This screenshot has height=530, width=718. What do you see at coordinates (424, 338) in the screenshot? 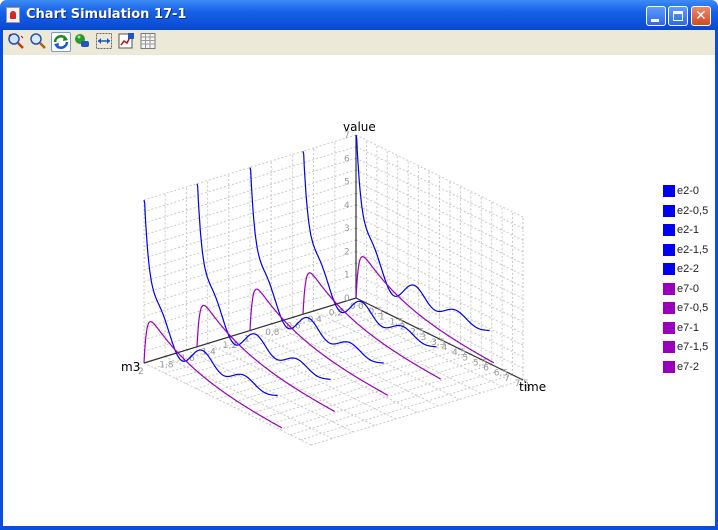
I see `time-tick-label: 3` at bounding box center [424, 338].